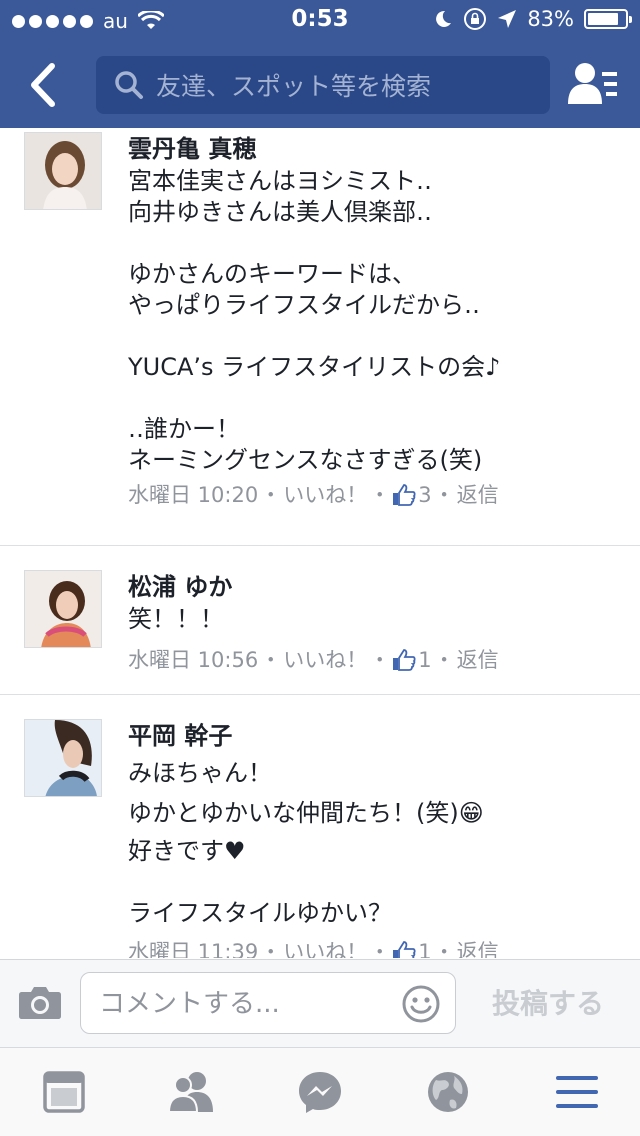 Image resolution: width=640 pixels, height=1136 pixels. Describe the element at coordinates (424, 495) in the screenshot. I see `like-count: 3` at that location.